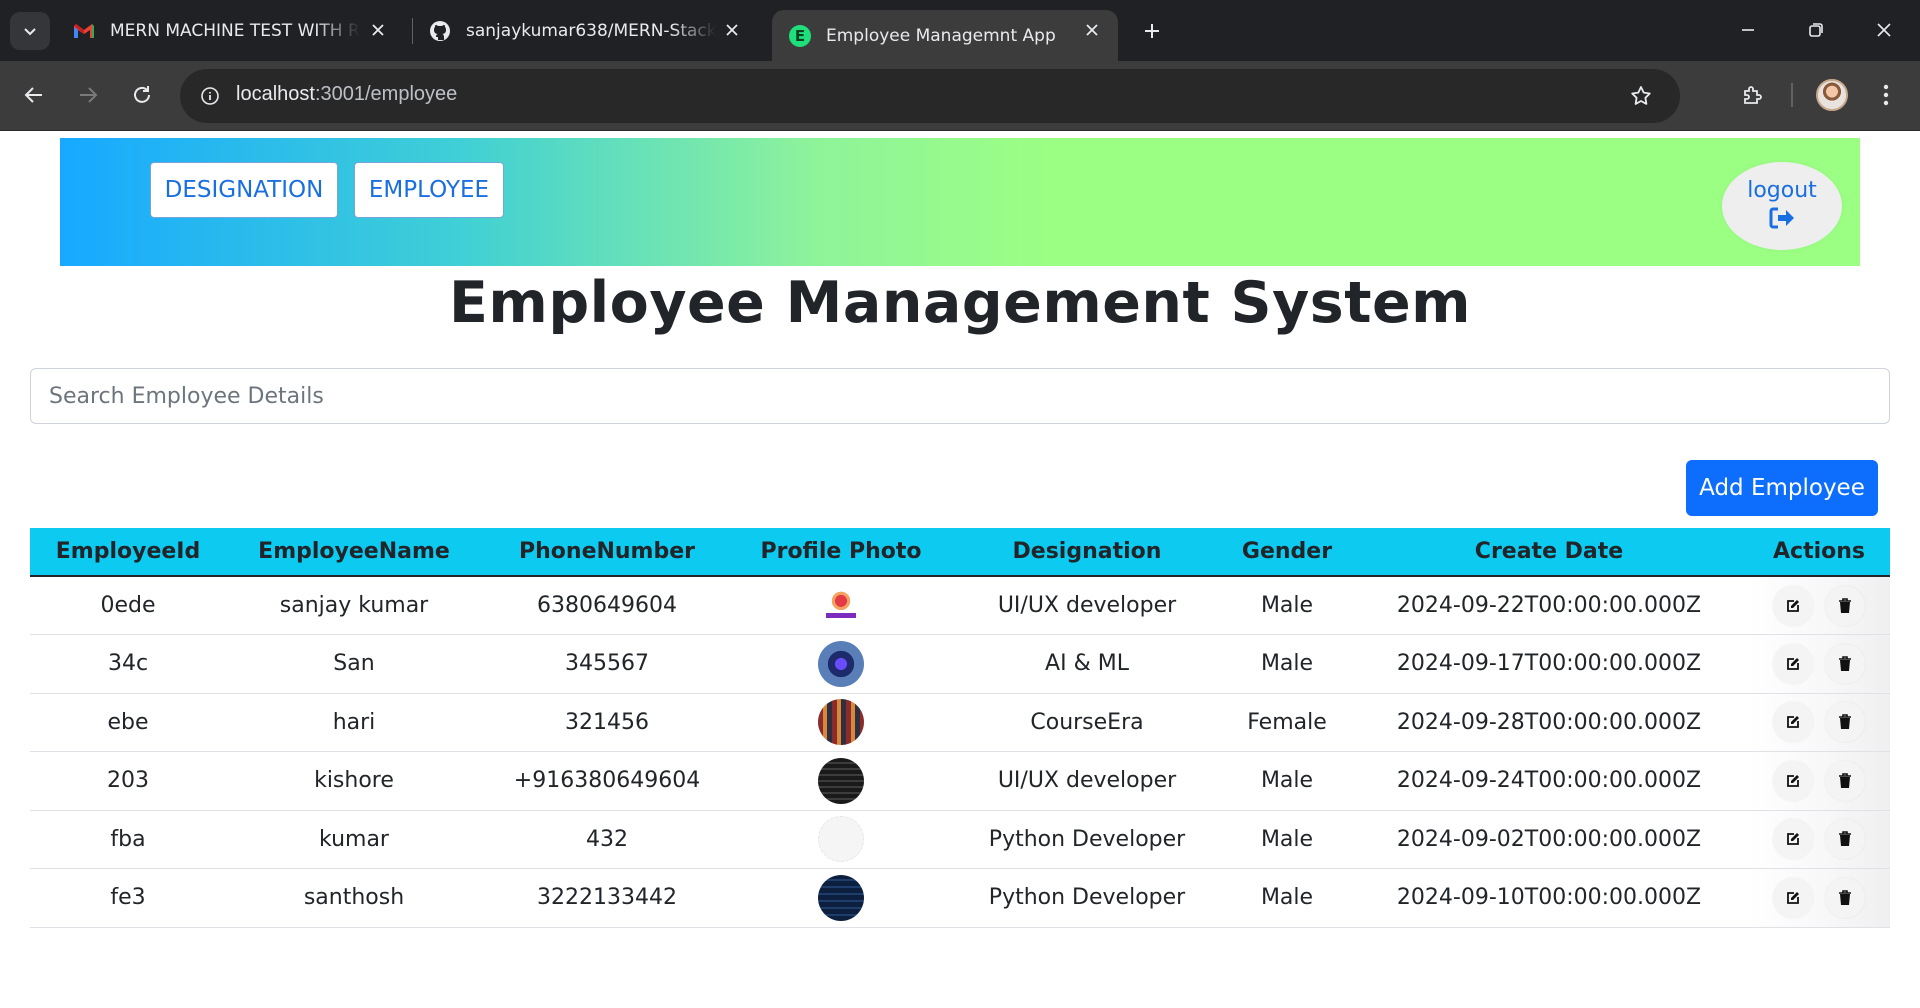 The image size is (1920, 1008). Describe the element at coordinates (354, 839) in the screenshot. I see `employee-name-cell: kumar` at that location.